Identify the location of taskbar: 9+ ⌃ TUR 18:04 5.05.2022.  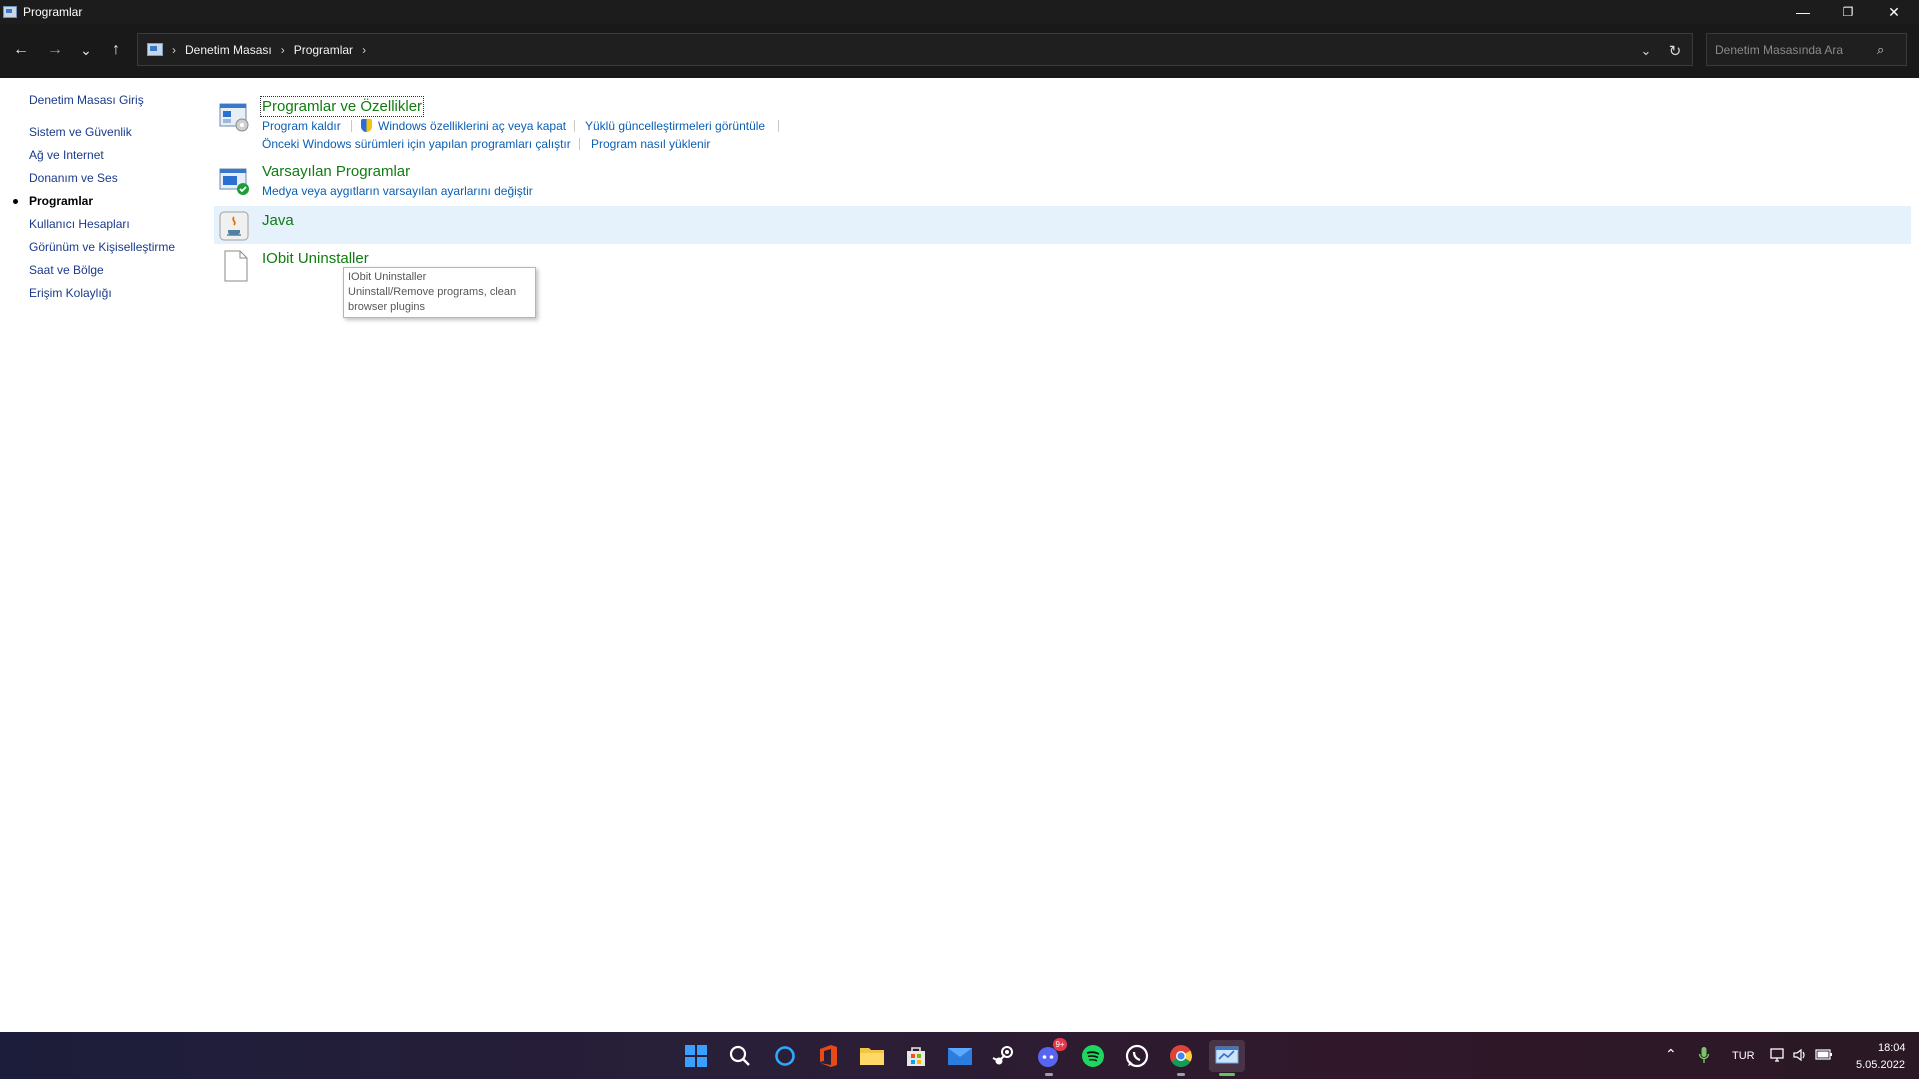
(959, 1055).